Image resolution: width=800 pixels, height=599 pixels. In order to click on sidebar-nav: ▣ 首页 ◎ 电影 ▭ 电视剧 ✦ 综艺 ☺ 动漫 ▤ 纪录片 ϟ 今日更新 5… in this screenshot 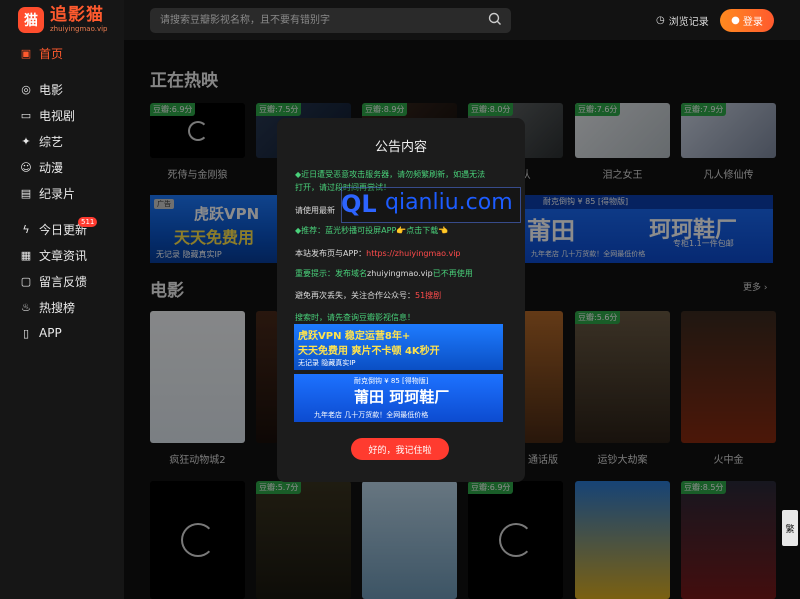, I will do `click(62, 193)`.